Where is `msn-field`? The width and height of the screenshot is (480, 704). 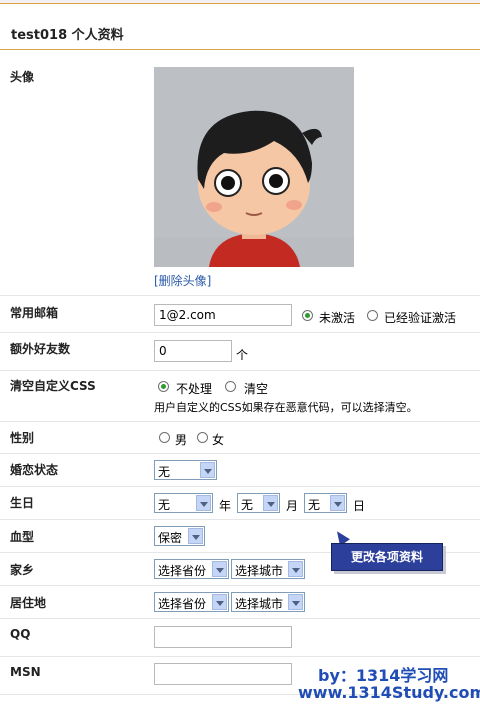 msn-field is located at coordinates (223, 674).